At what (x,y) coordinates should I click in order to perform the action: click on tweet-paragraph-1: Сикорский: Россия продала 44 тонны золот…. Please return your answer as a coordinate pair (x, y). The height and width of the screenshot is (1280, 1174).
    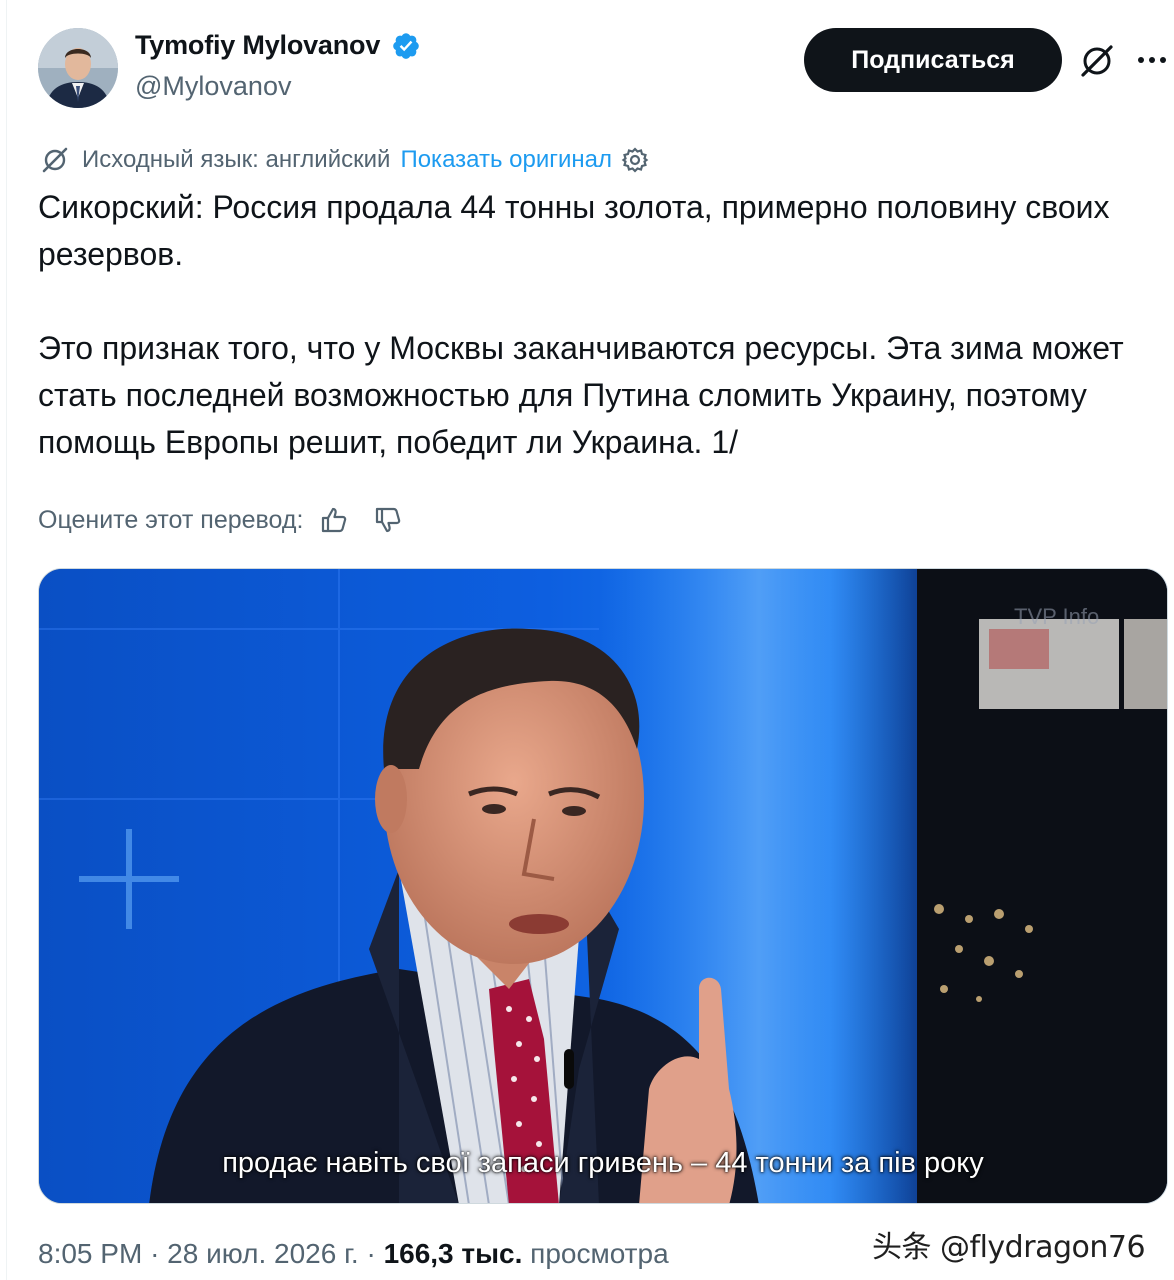
    Looking at the image, I should click on (574, 230).